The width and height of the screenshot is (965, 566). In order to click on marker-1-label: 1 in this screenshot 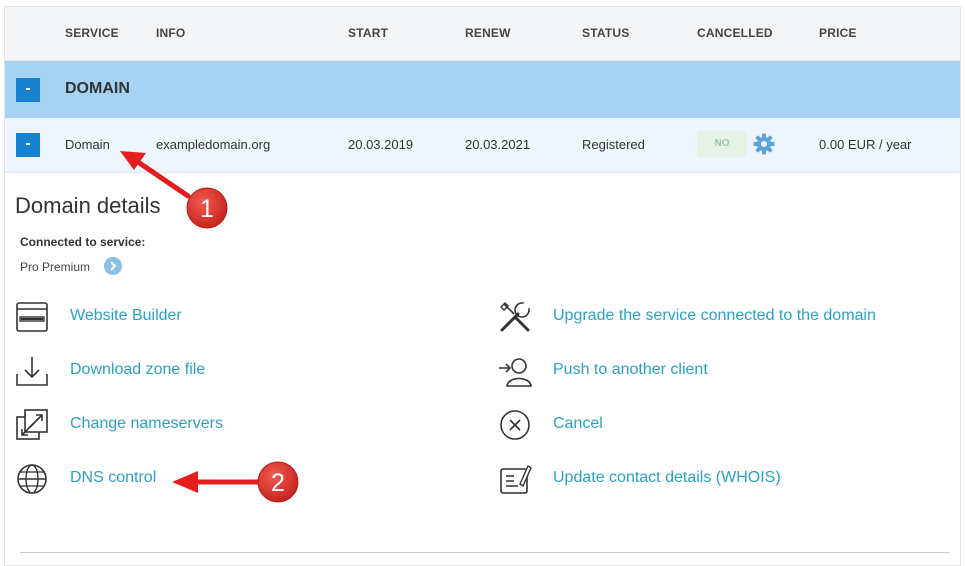, I will do `click(207, 209)`.